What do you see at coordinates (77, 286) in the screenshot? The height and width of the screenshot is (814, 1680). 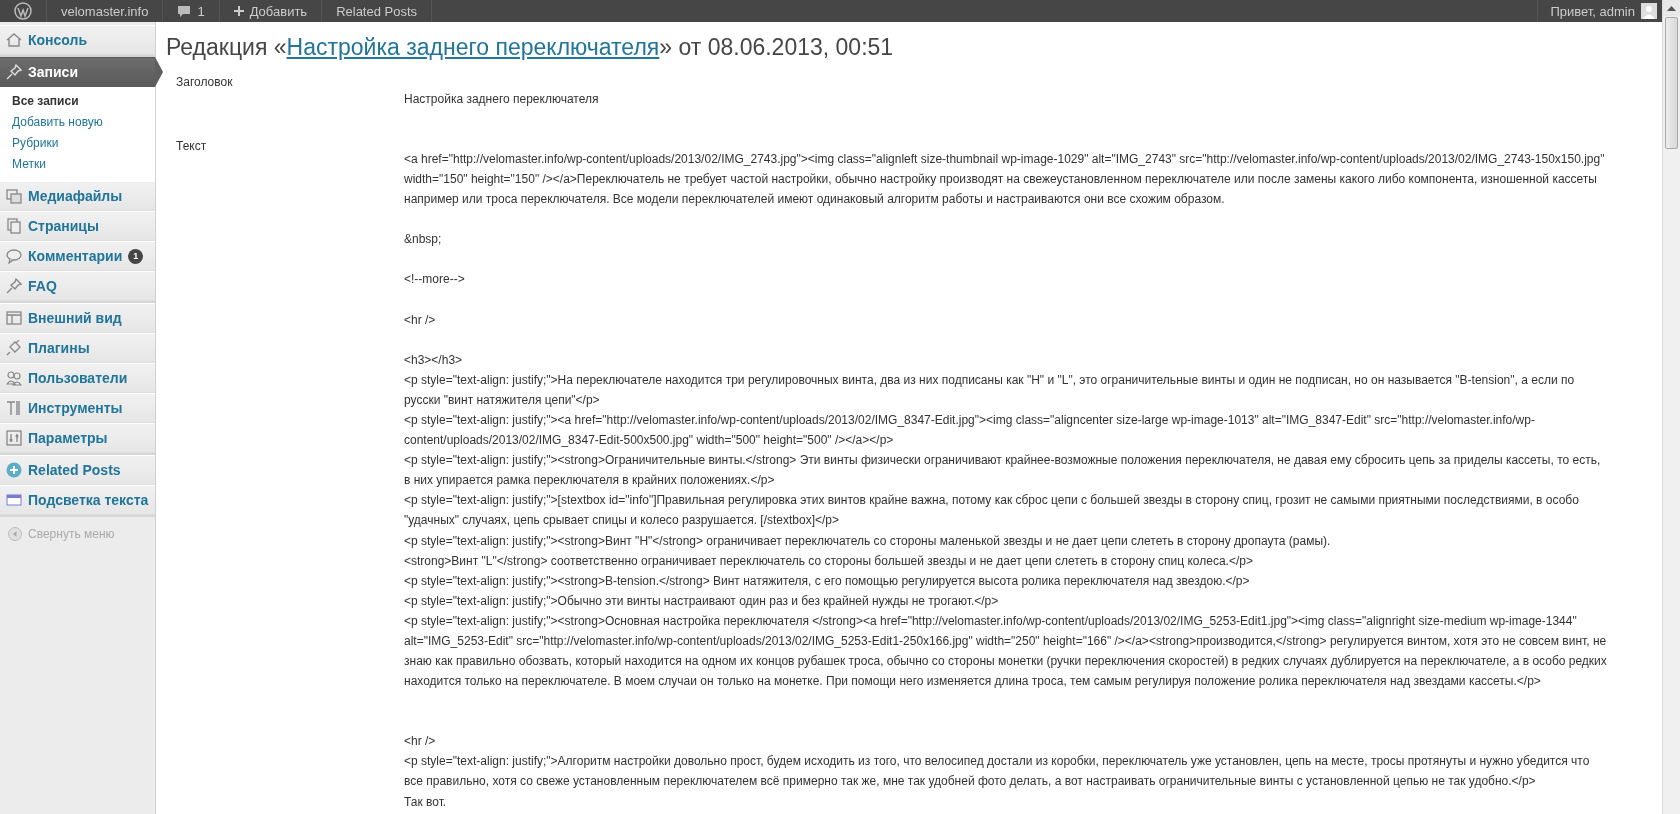 I see `menu-item: FAQ` at bounding box center [77, 286].